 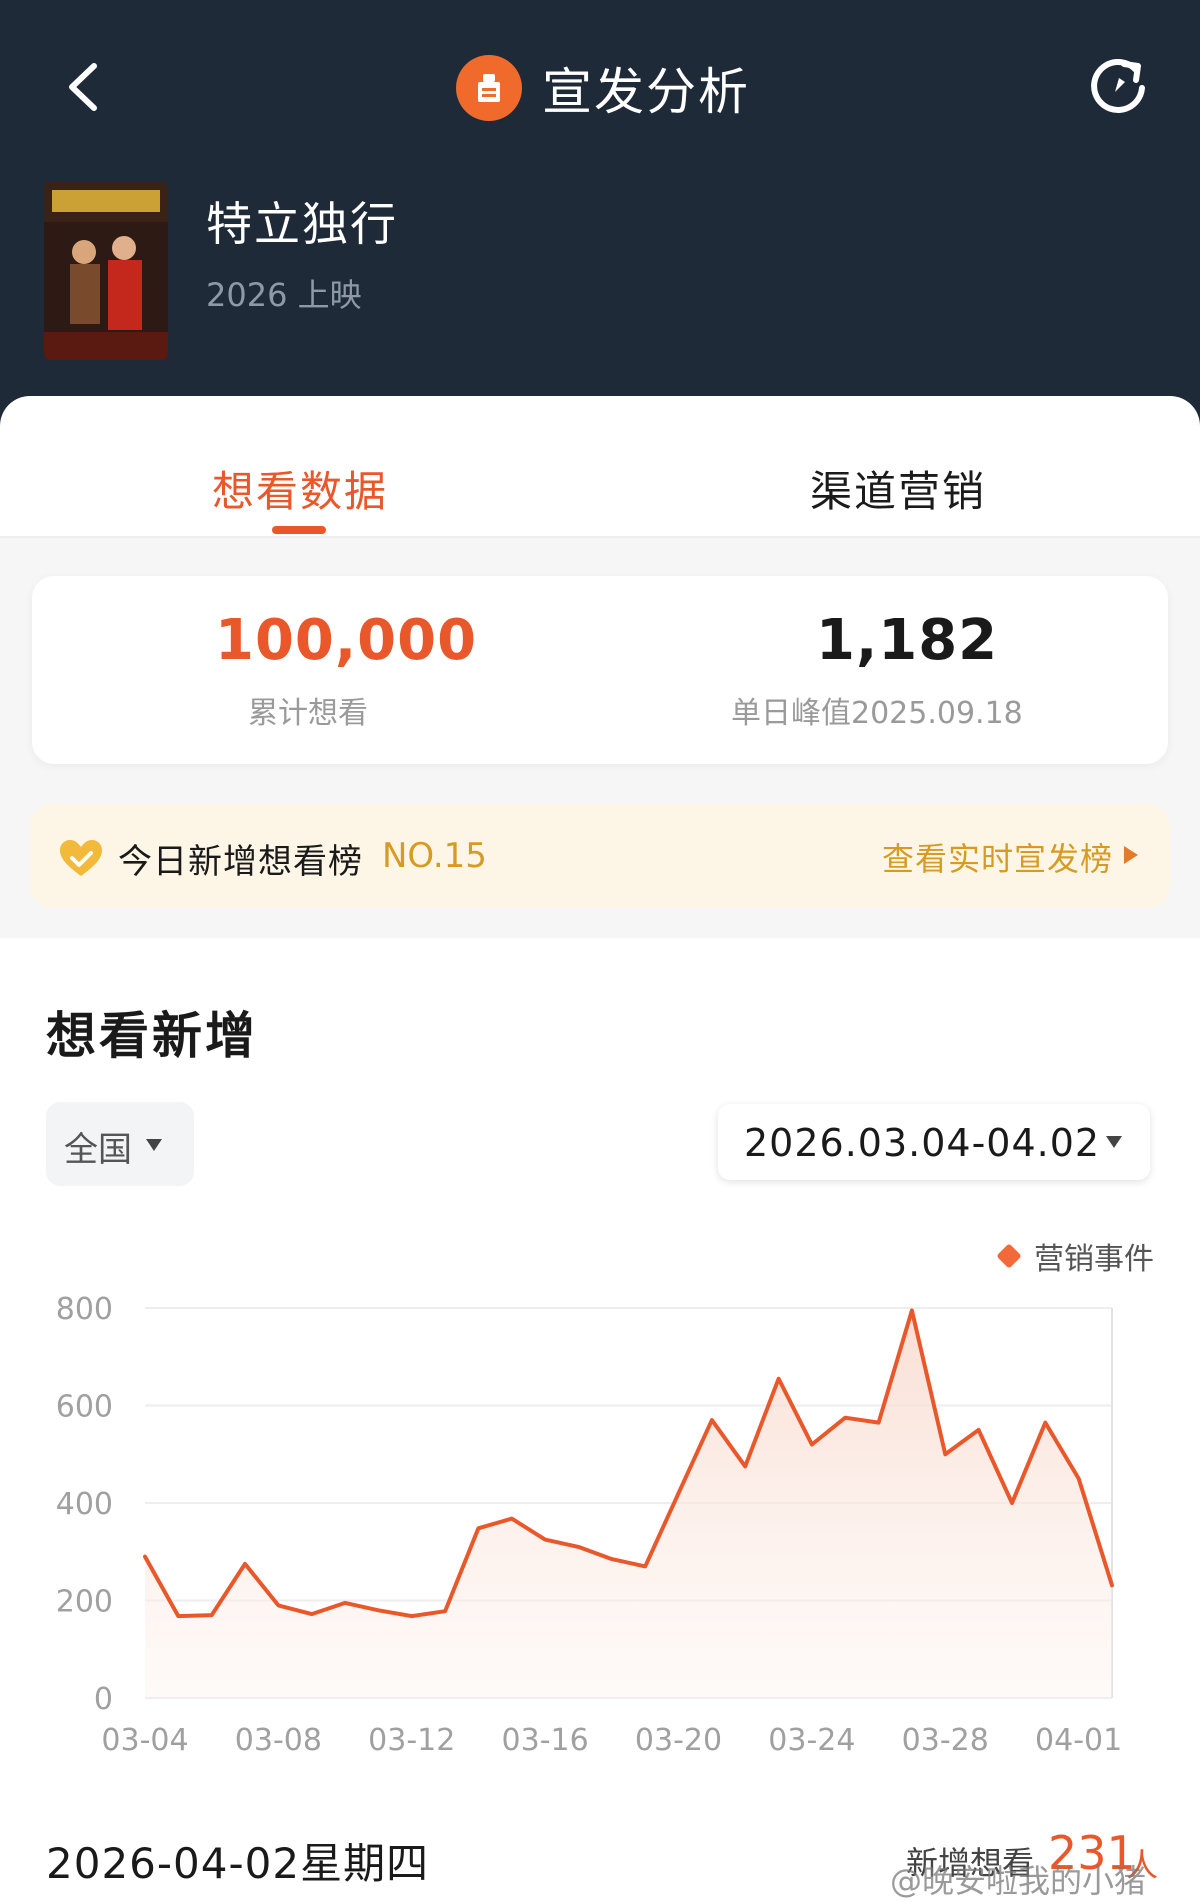 I want to click on rank-number: NO.15, so click(x=434, y=856).